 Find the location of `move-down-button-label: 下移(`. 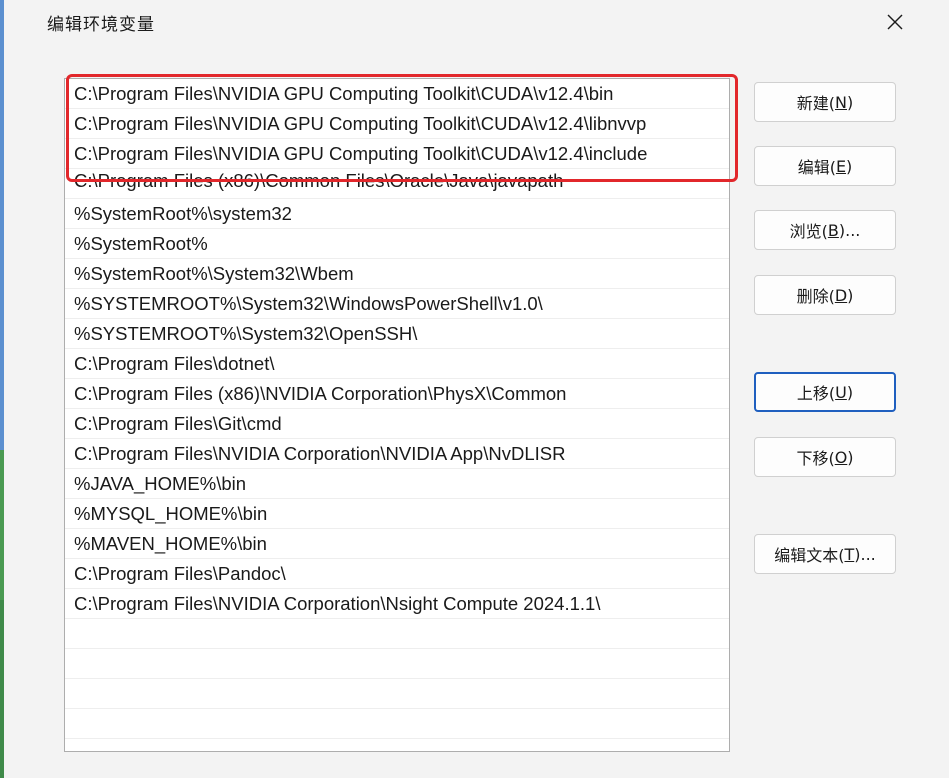

move-down-button-label: 下移( is located at coordinates (815, 458).